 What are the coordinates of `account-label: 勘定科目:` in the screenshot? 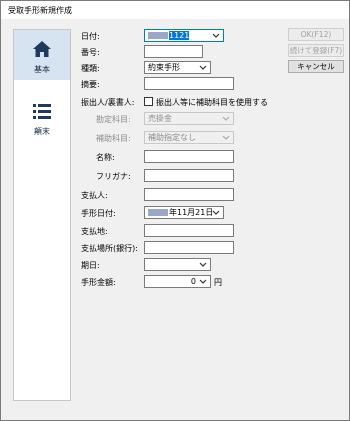 It's located at (113, 119).